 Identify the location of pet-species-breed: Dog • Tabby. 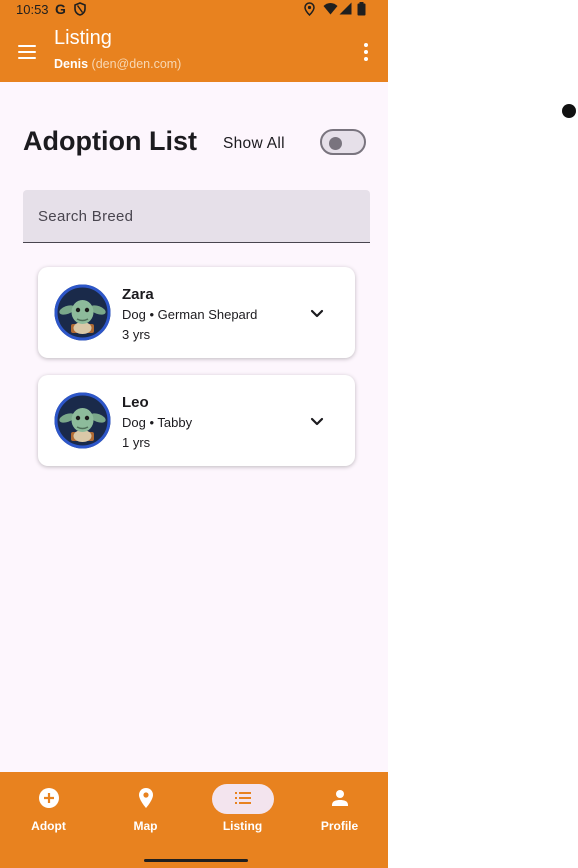
(157, 422).